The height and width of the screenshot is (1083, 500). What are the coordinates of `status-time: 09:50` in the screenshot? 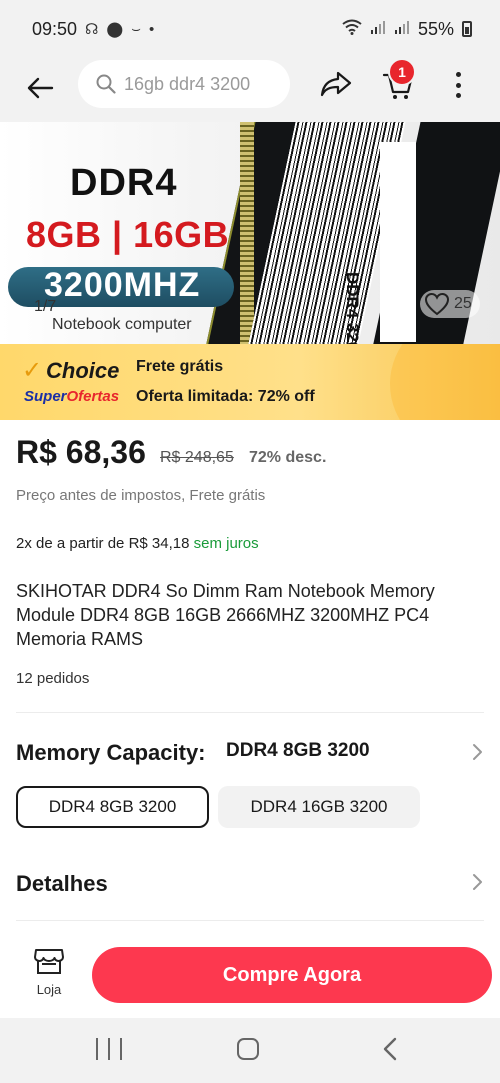 It's located at (55, 28).